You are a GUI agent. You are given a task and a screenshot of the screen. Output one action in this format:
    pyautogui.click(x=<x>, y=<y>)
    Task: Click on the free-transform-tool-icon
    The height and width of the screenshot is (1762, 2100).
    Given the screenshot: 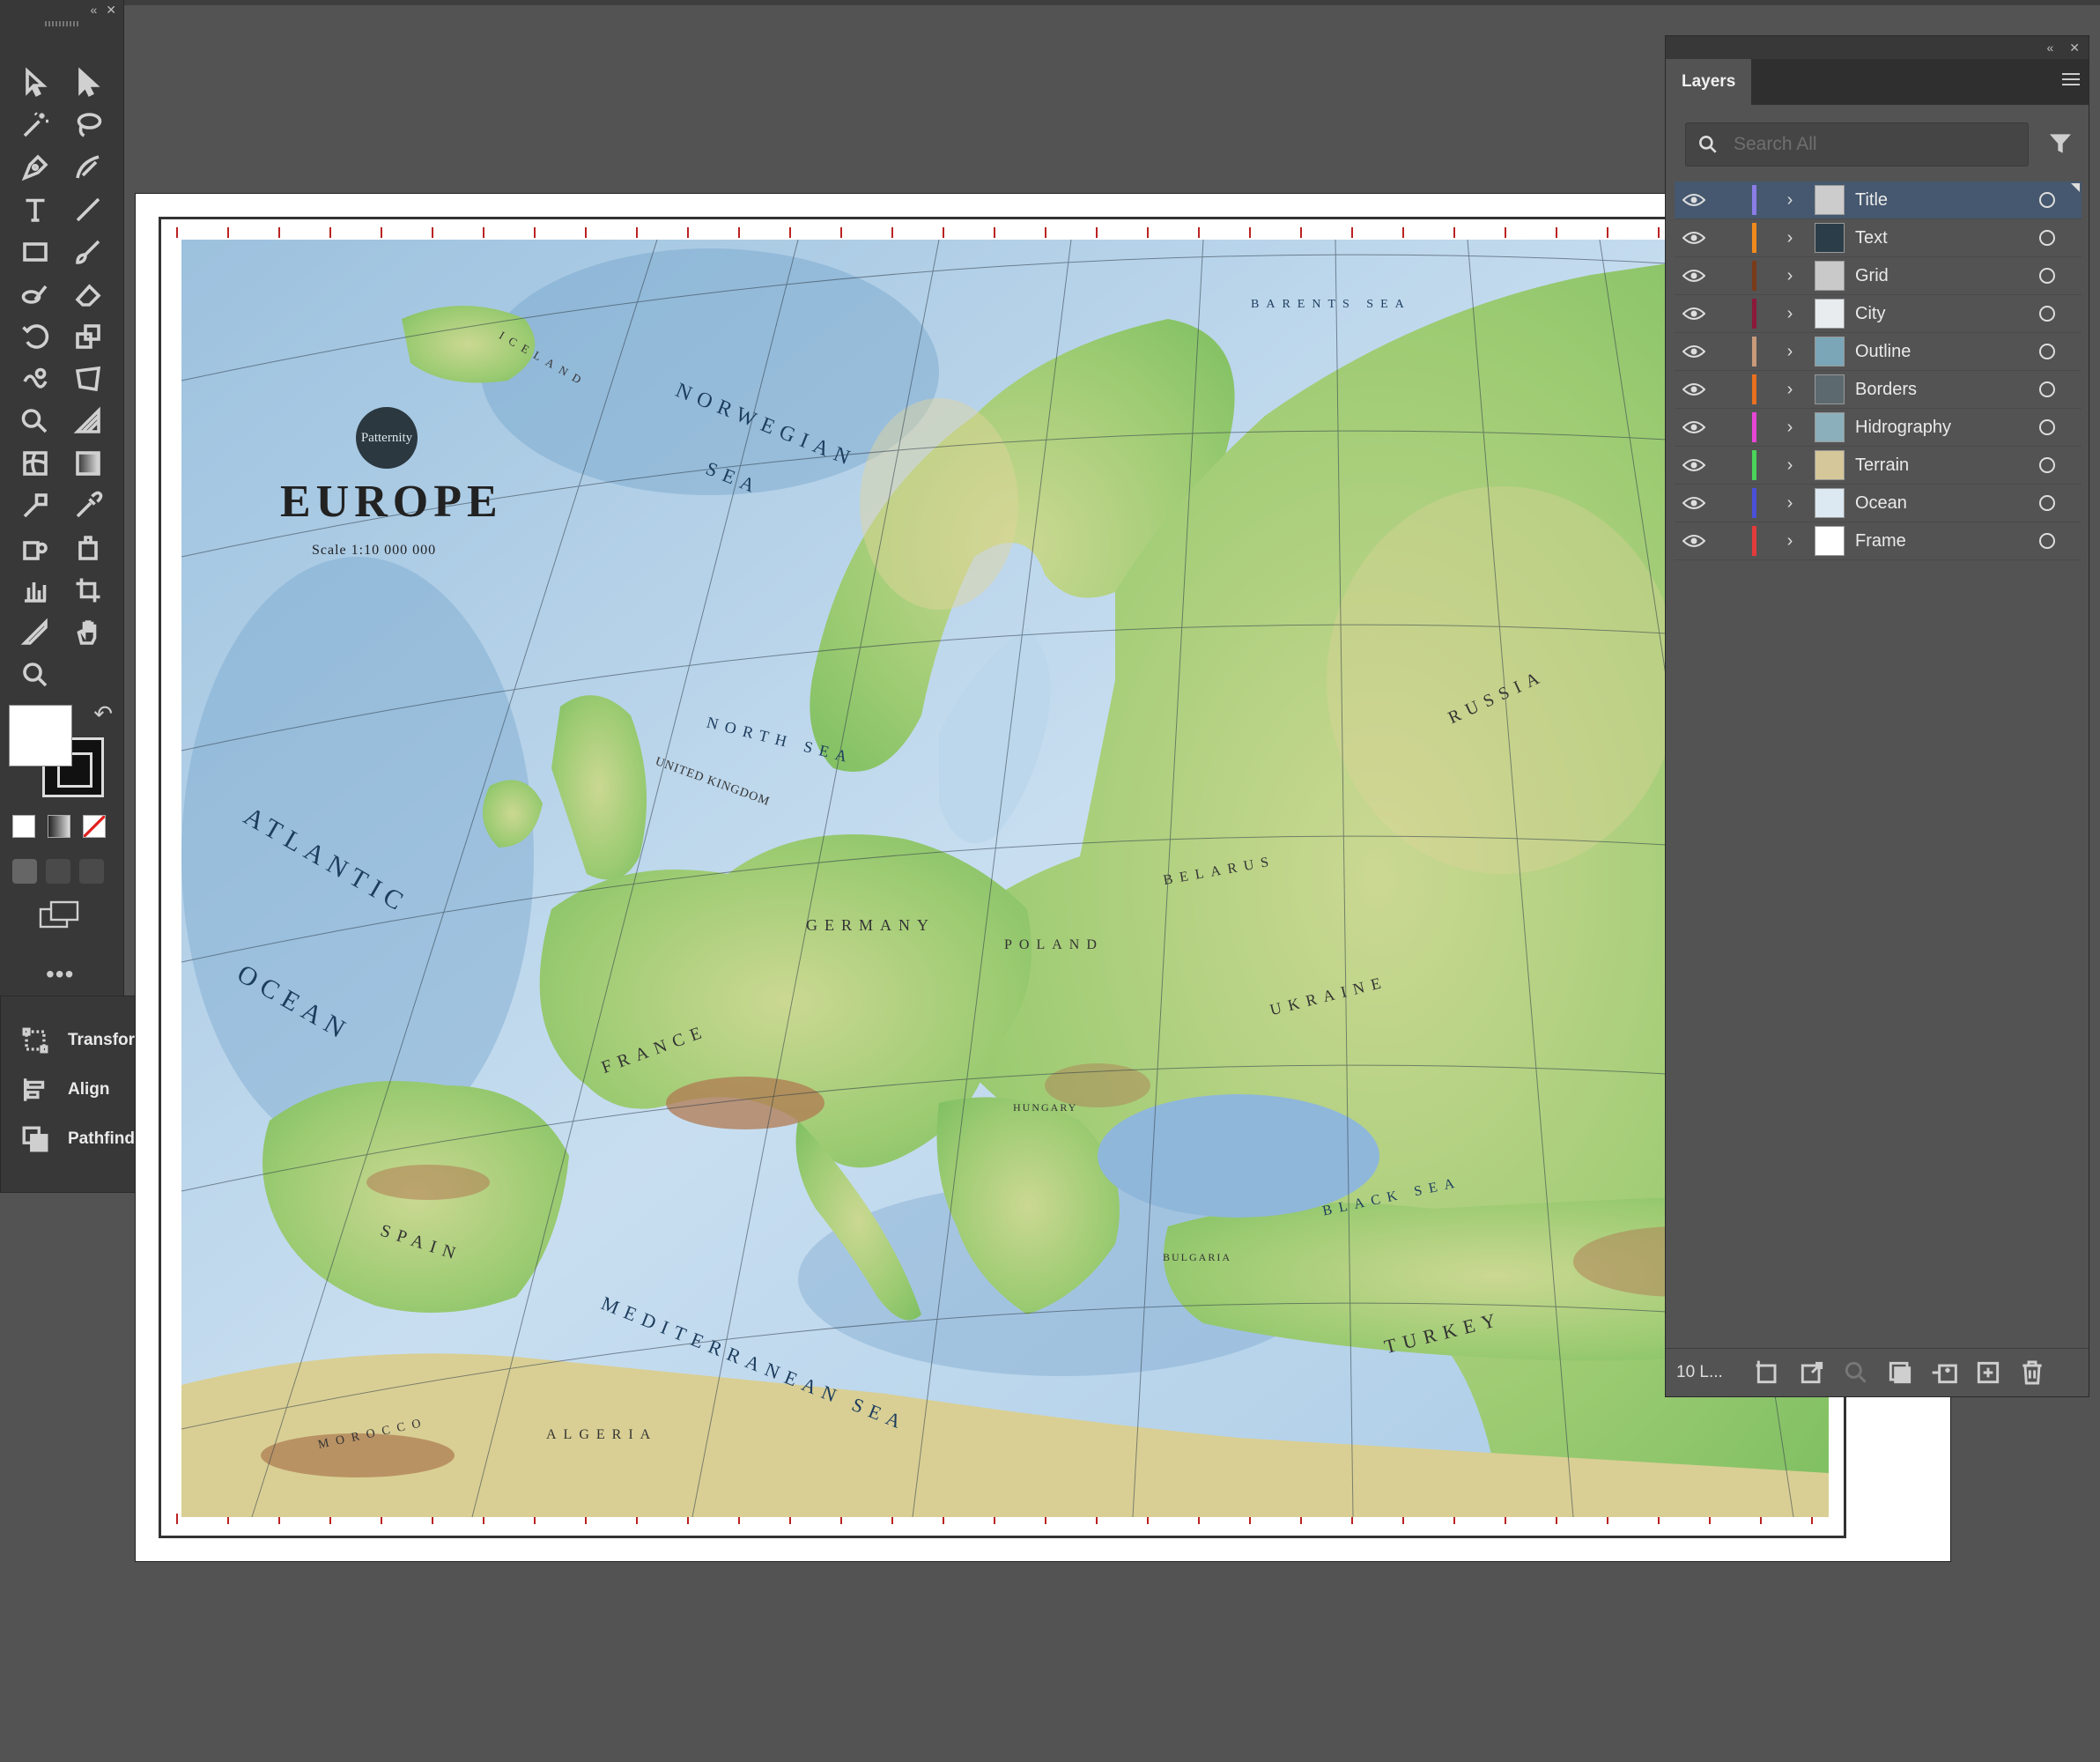 What is the action you would take?
    pyautogui.click(x=88, y=379)
    